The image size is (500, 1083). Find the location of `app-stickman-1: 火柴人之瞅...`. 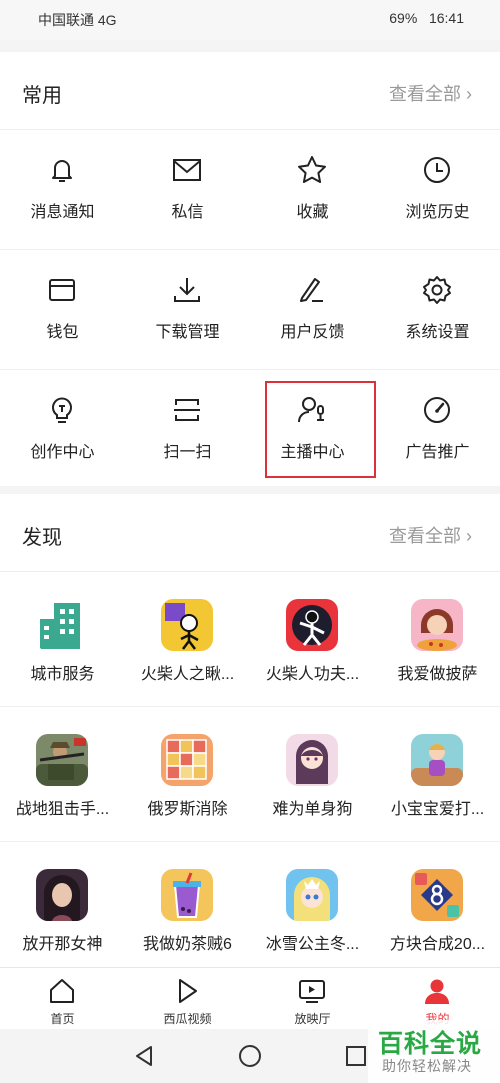

app-stickman-1: 火柴人之瞅... is located at coordinates (187, 639).